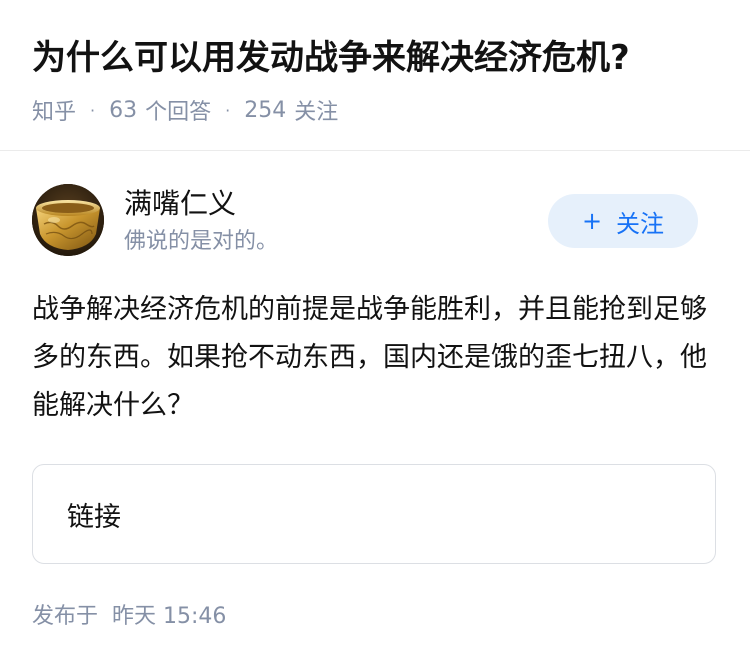 Image resolution: width=750 pixels, height=668 pixels. I want to click on question-meta: 知乎 · 63 个回答 · 254 关注, so click(185, 110).